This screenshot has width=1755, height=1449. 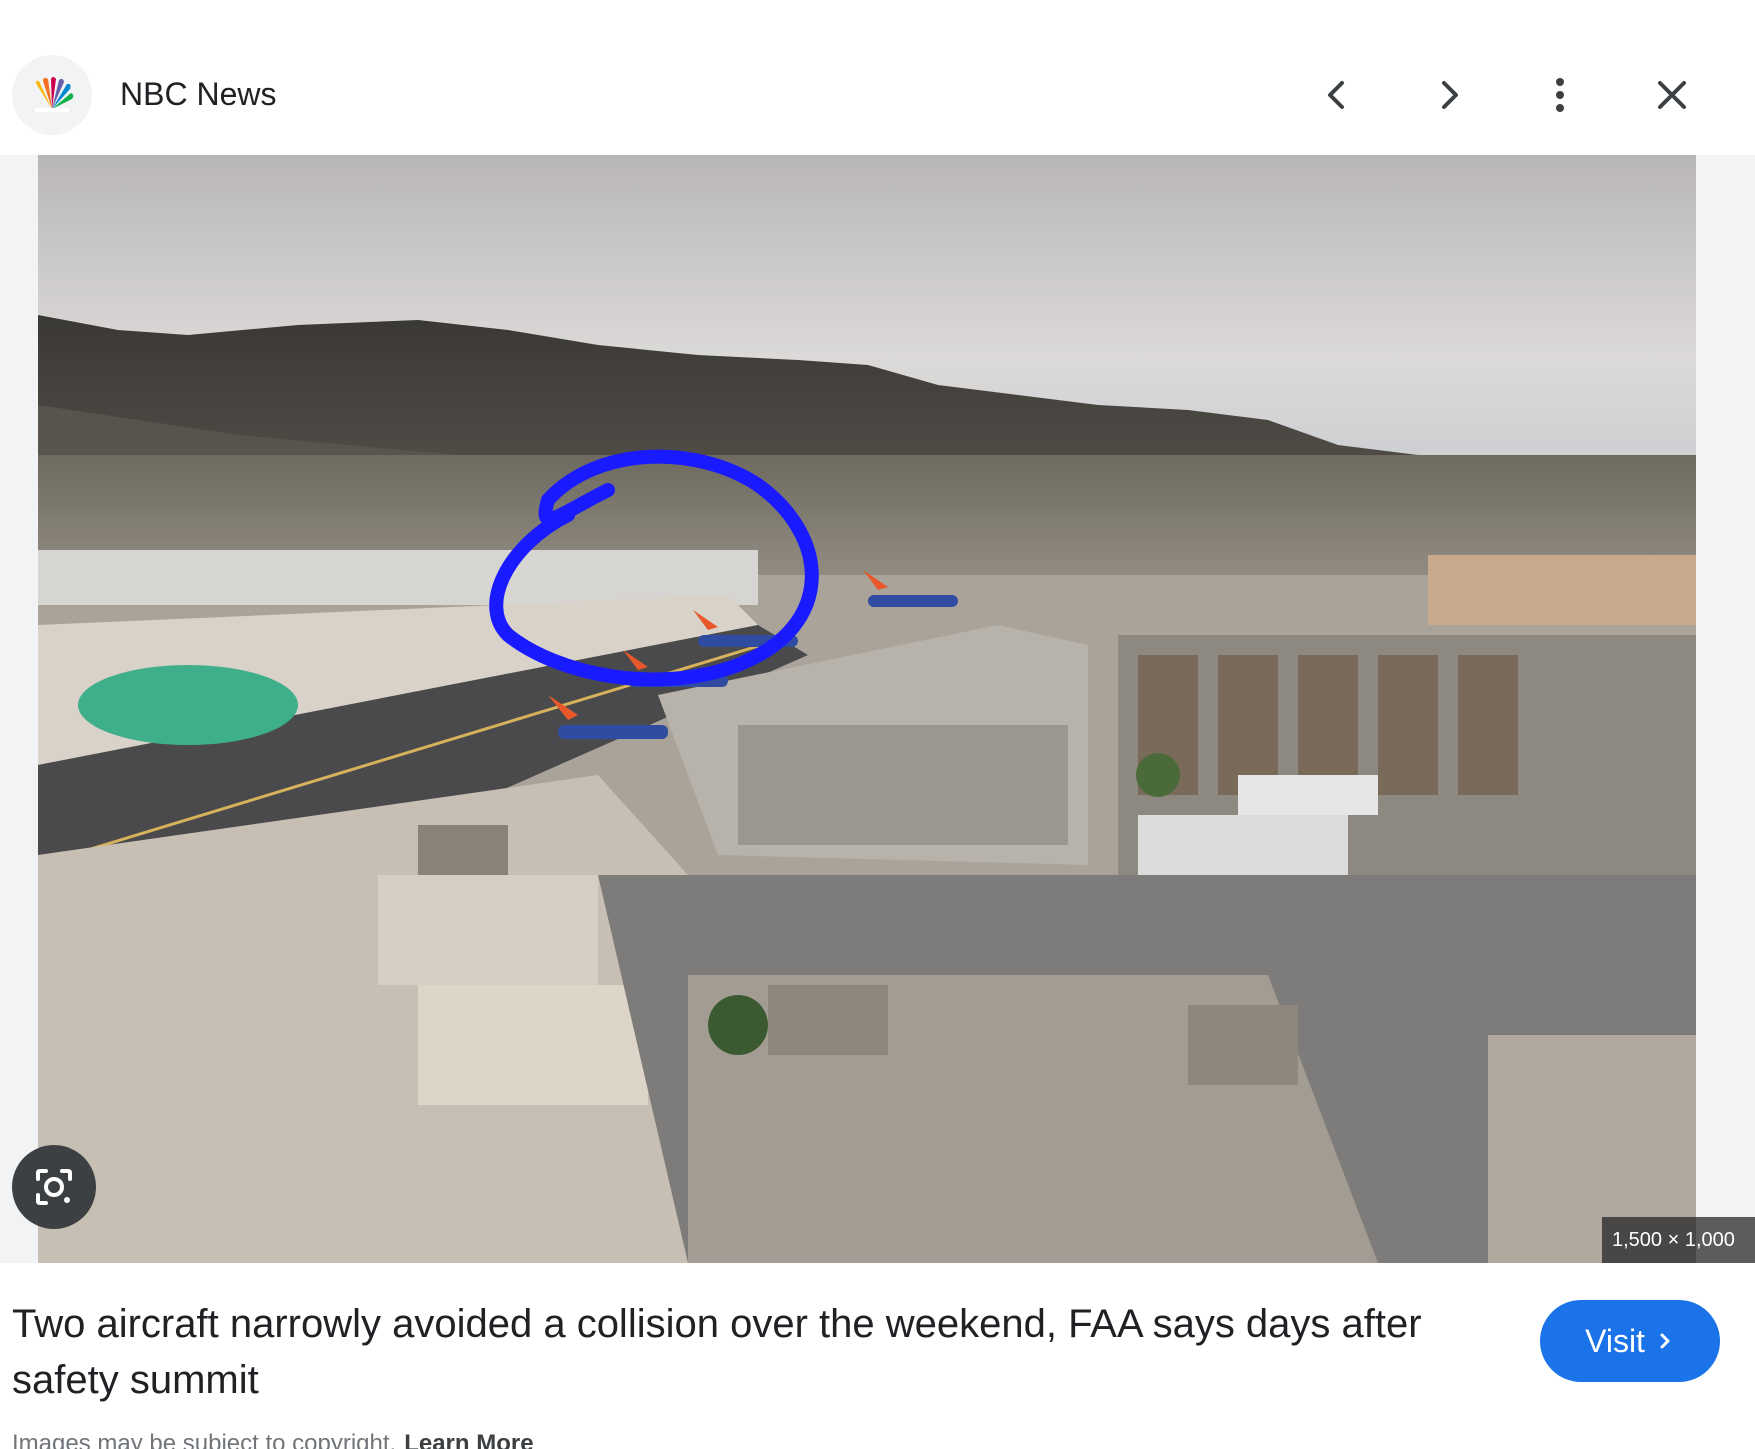 I want to click on google-lens-button, so click(x=54, y=1187).